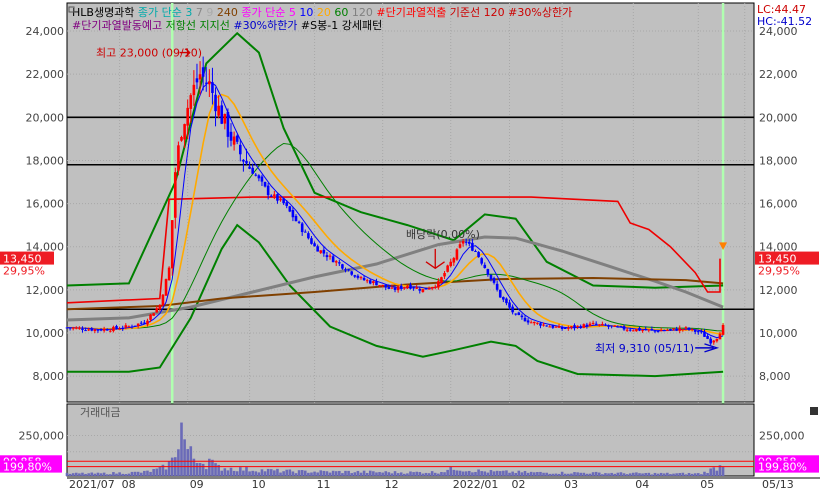 The image size is (820, 495). I want to click on volume-highlight-label: 199,80%, so click(27, 467).